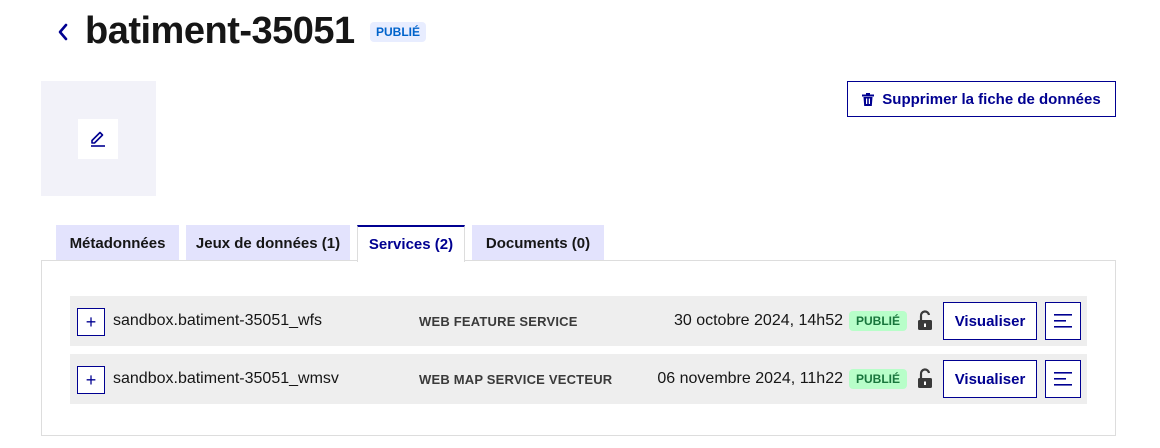 Image resolution: width=1160 pixels, height=448 pixels. What do you see at coordinates (411, 243) in the screenshot?
I see `tab-services: Services (2)` at bounding box center [411, 243].